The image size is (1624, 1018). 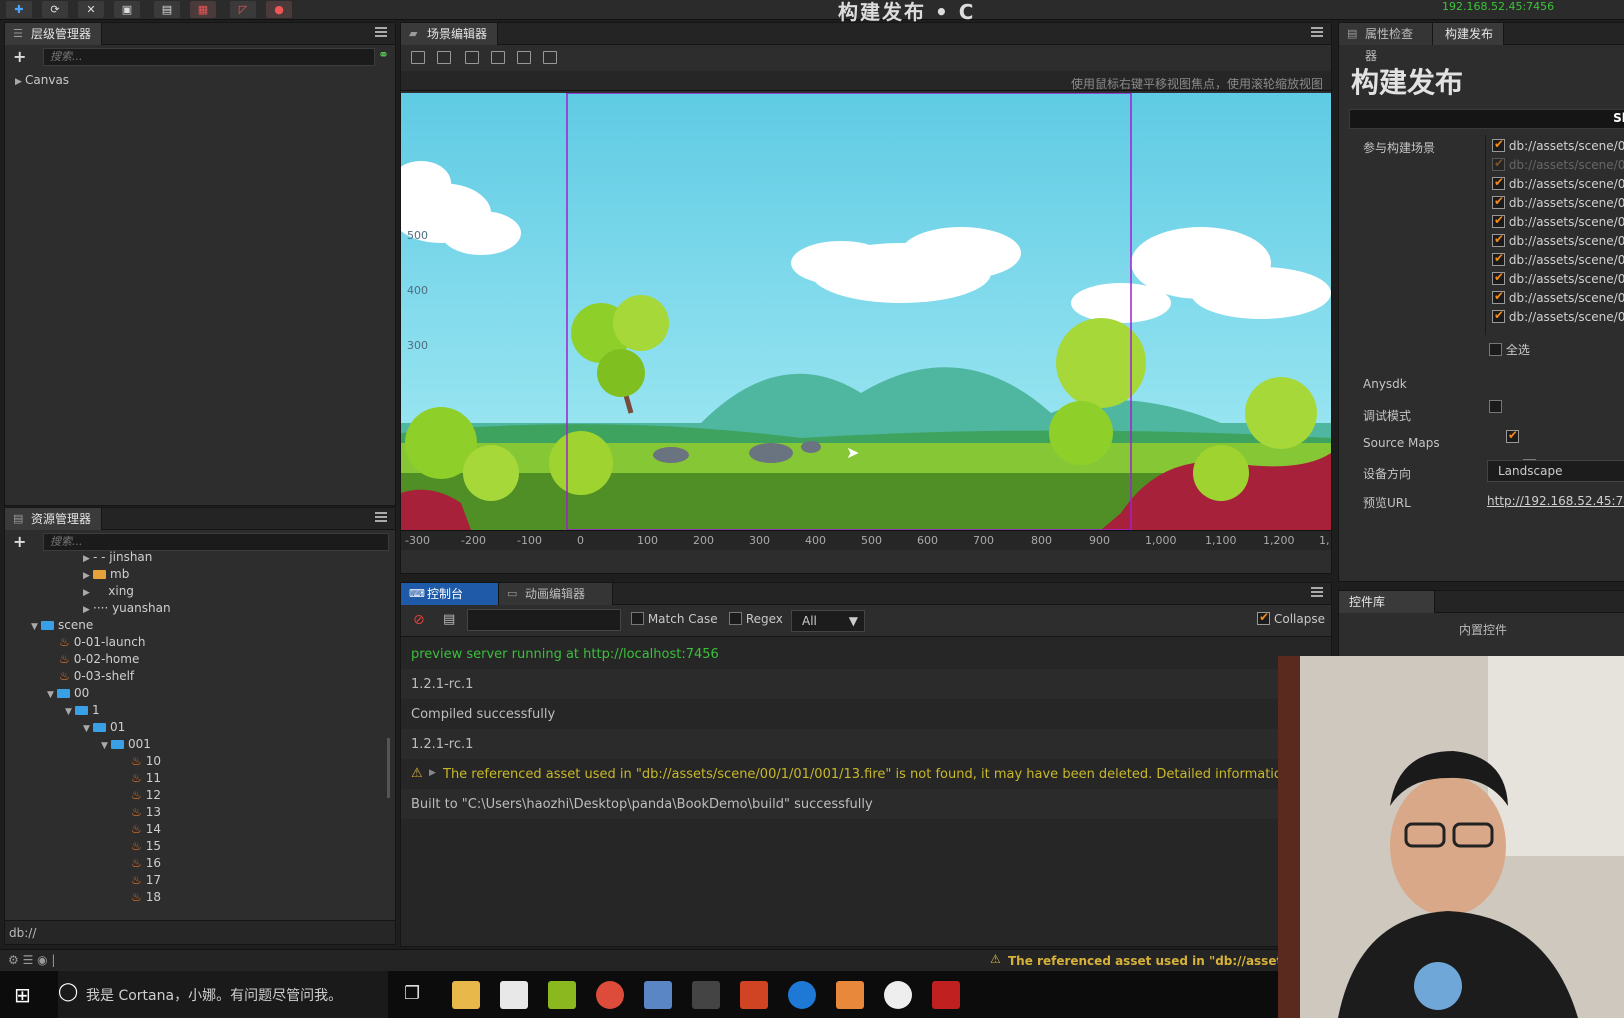 What do you see at coordinates (544, 620) in the screenshot?
I see `console-filter-input` at bounding box center [544, 620].